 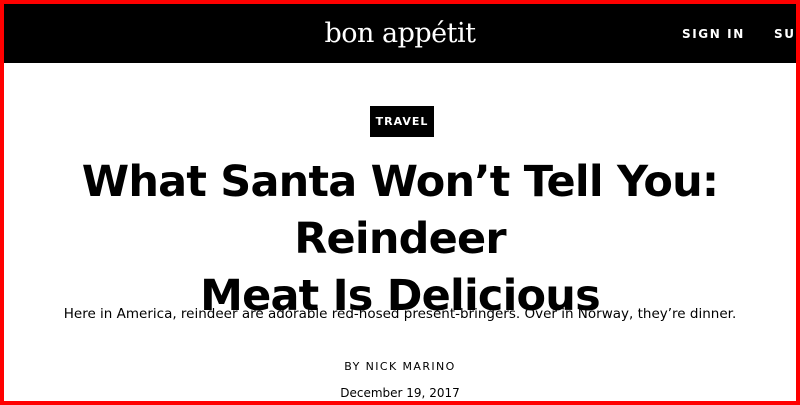 What do you see at coordinates (400, 367) in the screenshot?
I see `article-byline: BY NICK MARINO` at bounding box center [400, 367].